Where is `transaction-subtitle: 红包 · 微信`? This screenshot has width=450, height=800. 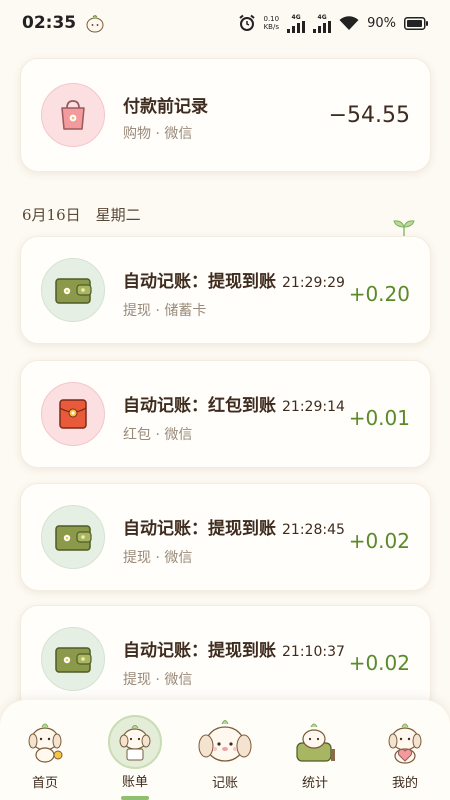 transaction-subtitle: 红包 · 微信 is located at coordinates (158, 435).